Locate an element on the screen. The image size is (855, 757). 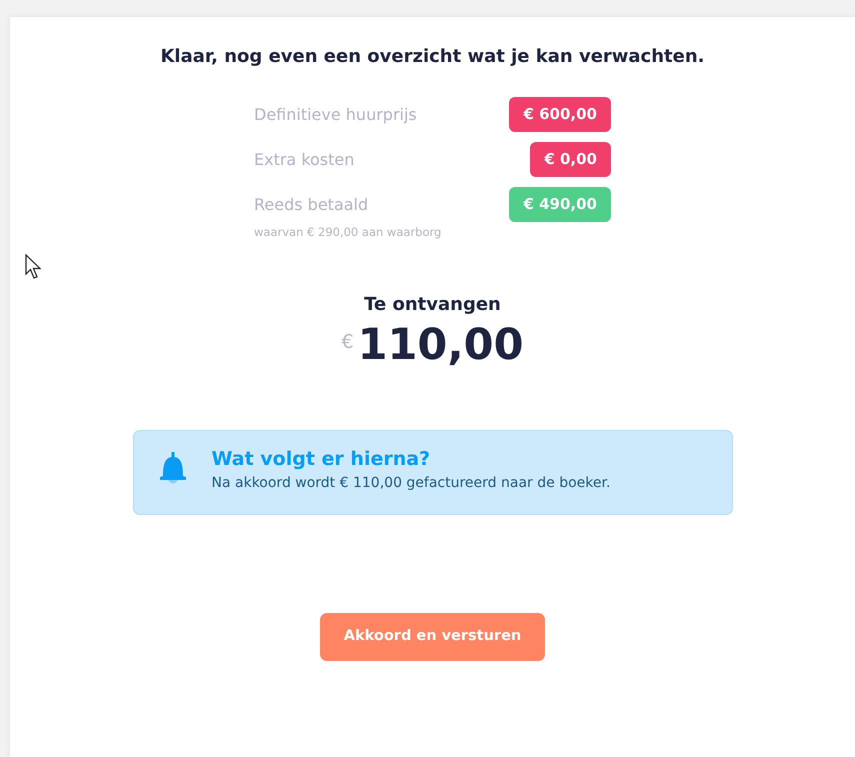
amount-tag: € 600,00 is located at coordinates (560, 114).